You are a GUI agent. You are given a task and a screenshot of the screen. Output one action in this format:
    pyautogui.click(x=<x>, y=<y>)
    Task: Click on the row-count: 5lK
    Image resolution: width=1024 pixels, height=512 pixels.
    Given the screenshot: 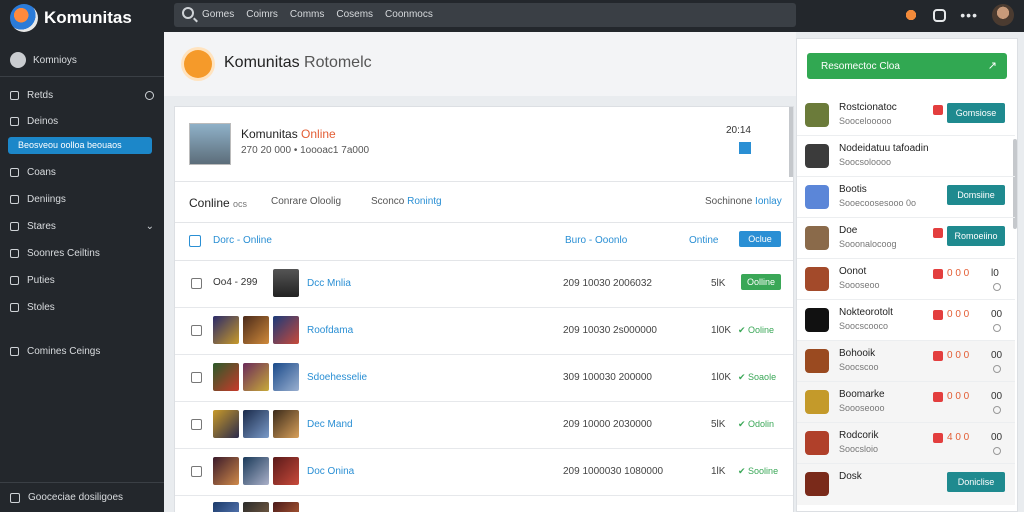 What is the action you would take?
    pyautogui.click(x=718, y=283)
    